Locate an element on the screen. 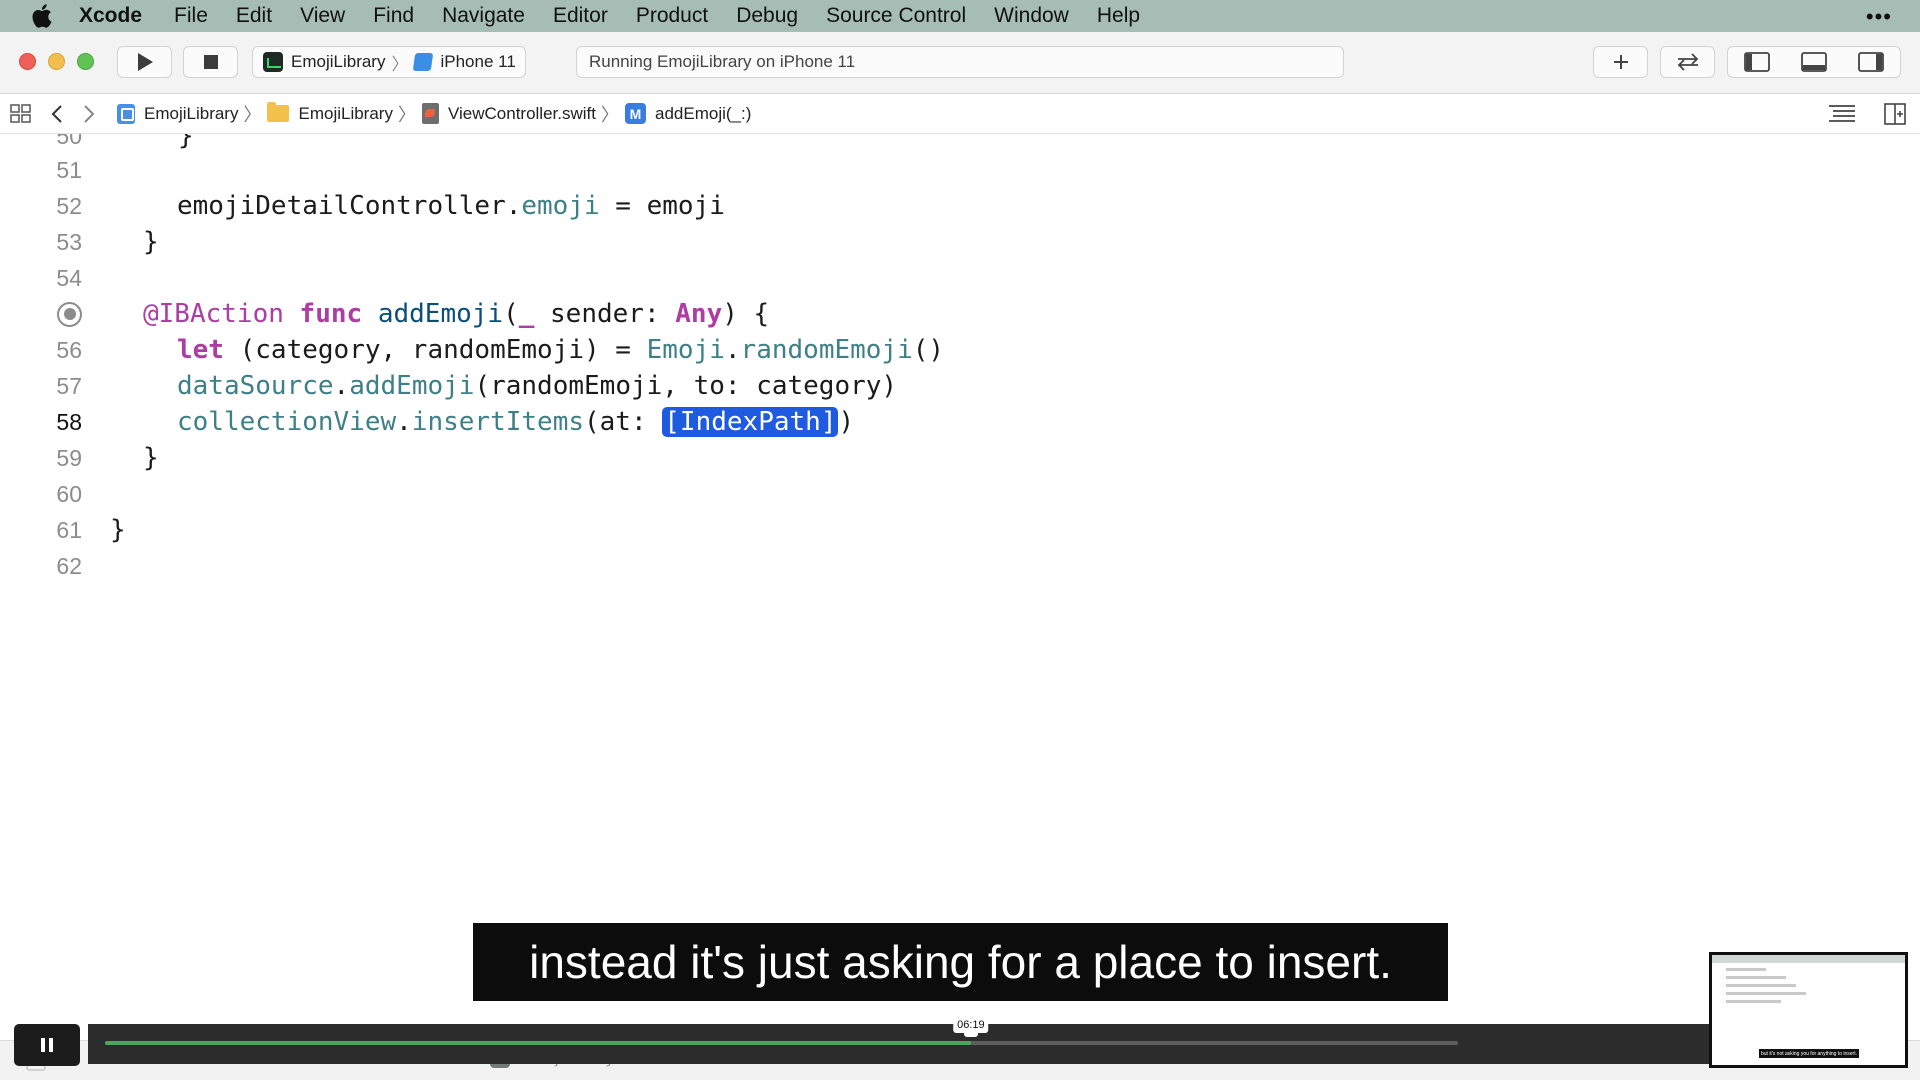 The width and height of the screenshot is (1920, 1080). menu-help: Help is located at coordinates (1118, 16).